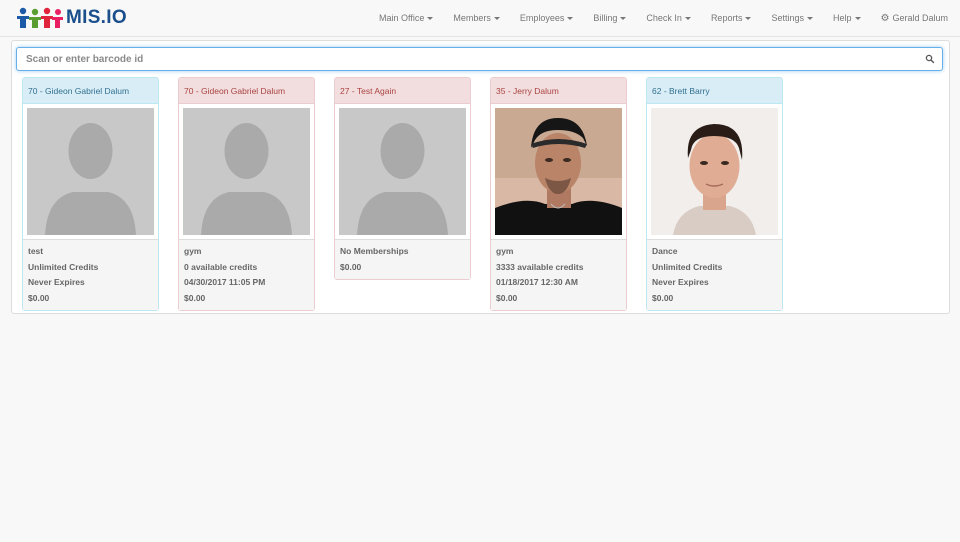 The height and width of the screenshot is (542, 960). What do you see at coordinates (457, 59) in the screenshot?
I see `barcode-search-input` at bounding box center [457, 59].